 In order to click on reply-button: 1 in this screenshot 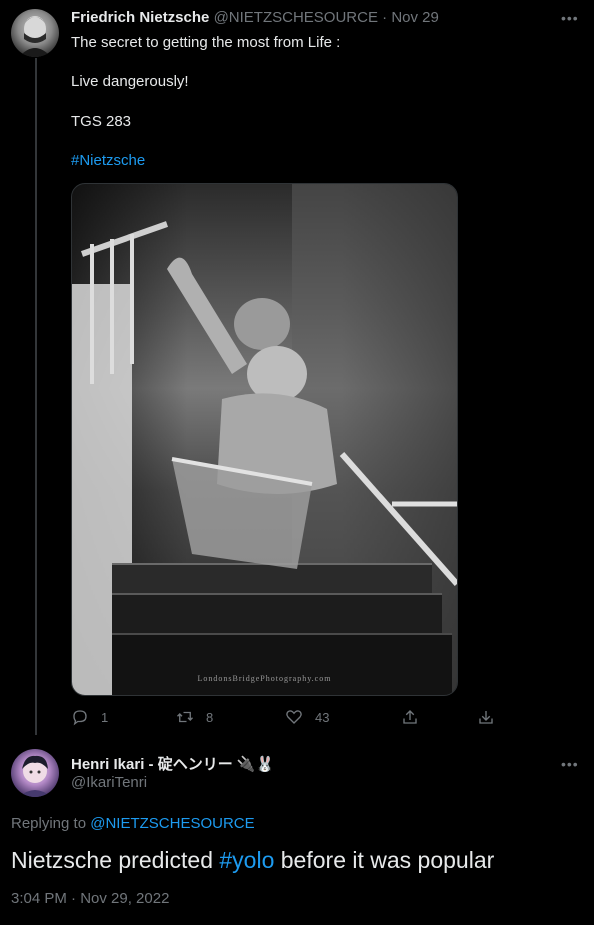, I will do `click(89, 717)`.